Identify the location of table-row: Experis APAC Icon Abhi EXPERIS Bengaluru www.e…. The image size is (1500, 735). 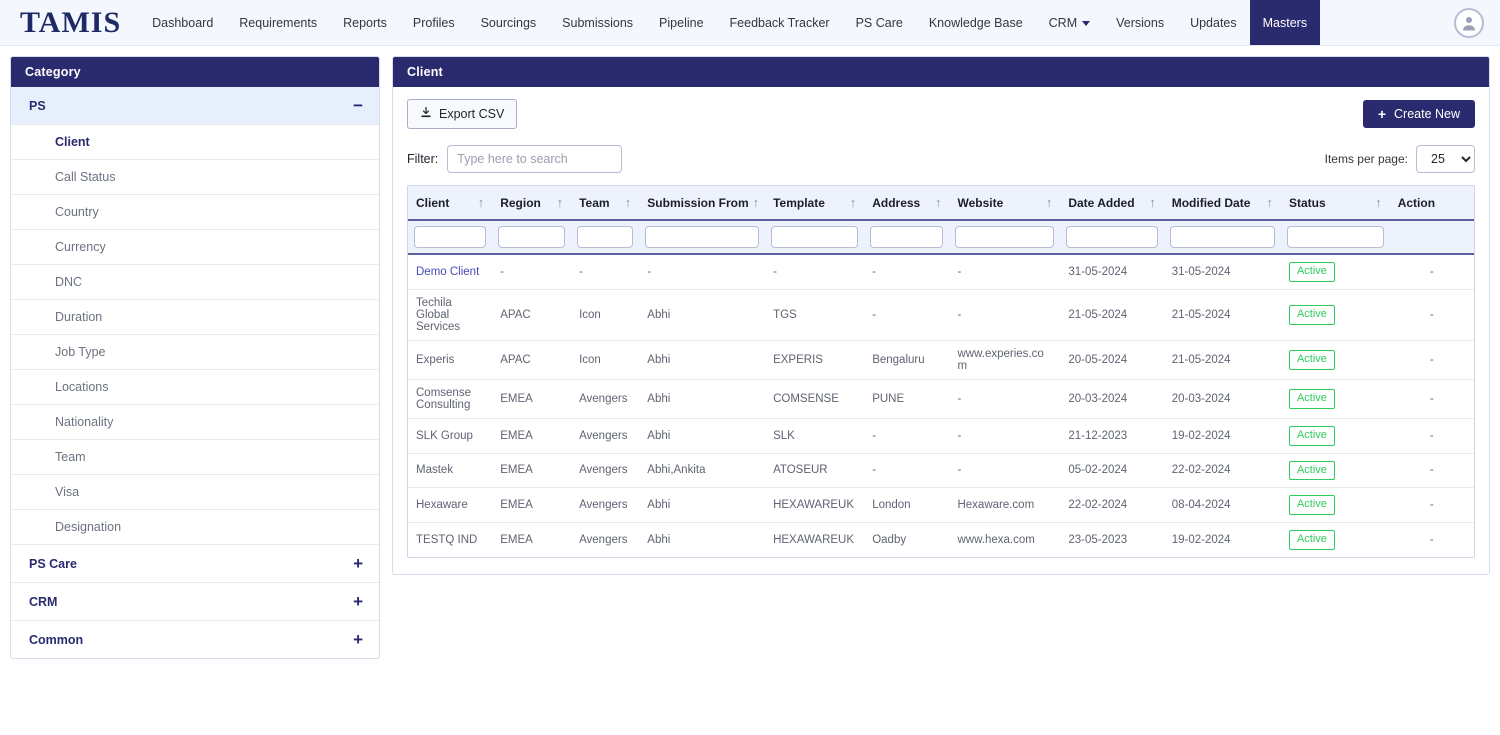
(941, 360).